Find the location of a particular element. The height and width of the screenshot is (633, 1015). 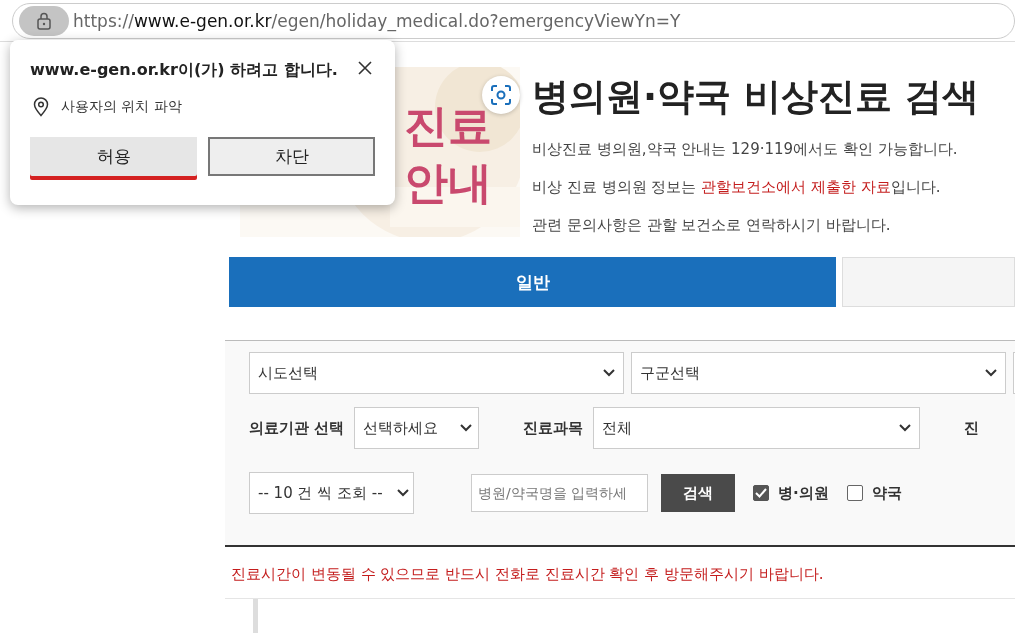

page-title: 병의원·약국 비상진료 검색 is located at coordinates (755, 97).